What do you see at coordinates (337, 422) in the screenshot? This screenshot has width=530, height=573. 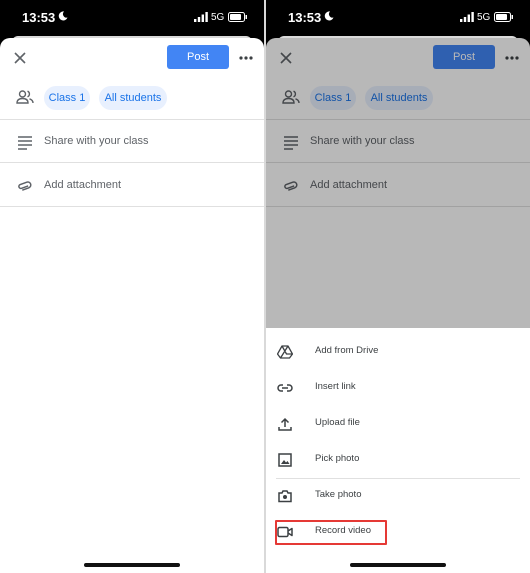 I see `menu-label: Upload file` at bounding box center [337, 422].